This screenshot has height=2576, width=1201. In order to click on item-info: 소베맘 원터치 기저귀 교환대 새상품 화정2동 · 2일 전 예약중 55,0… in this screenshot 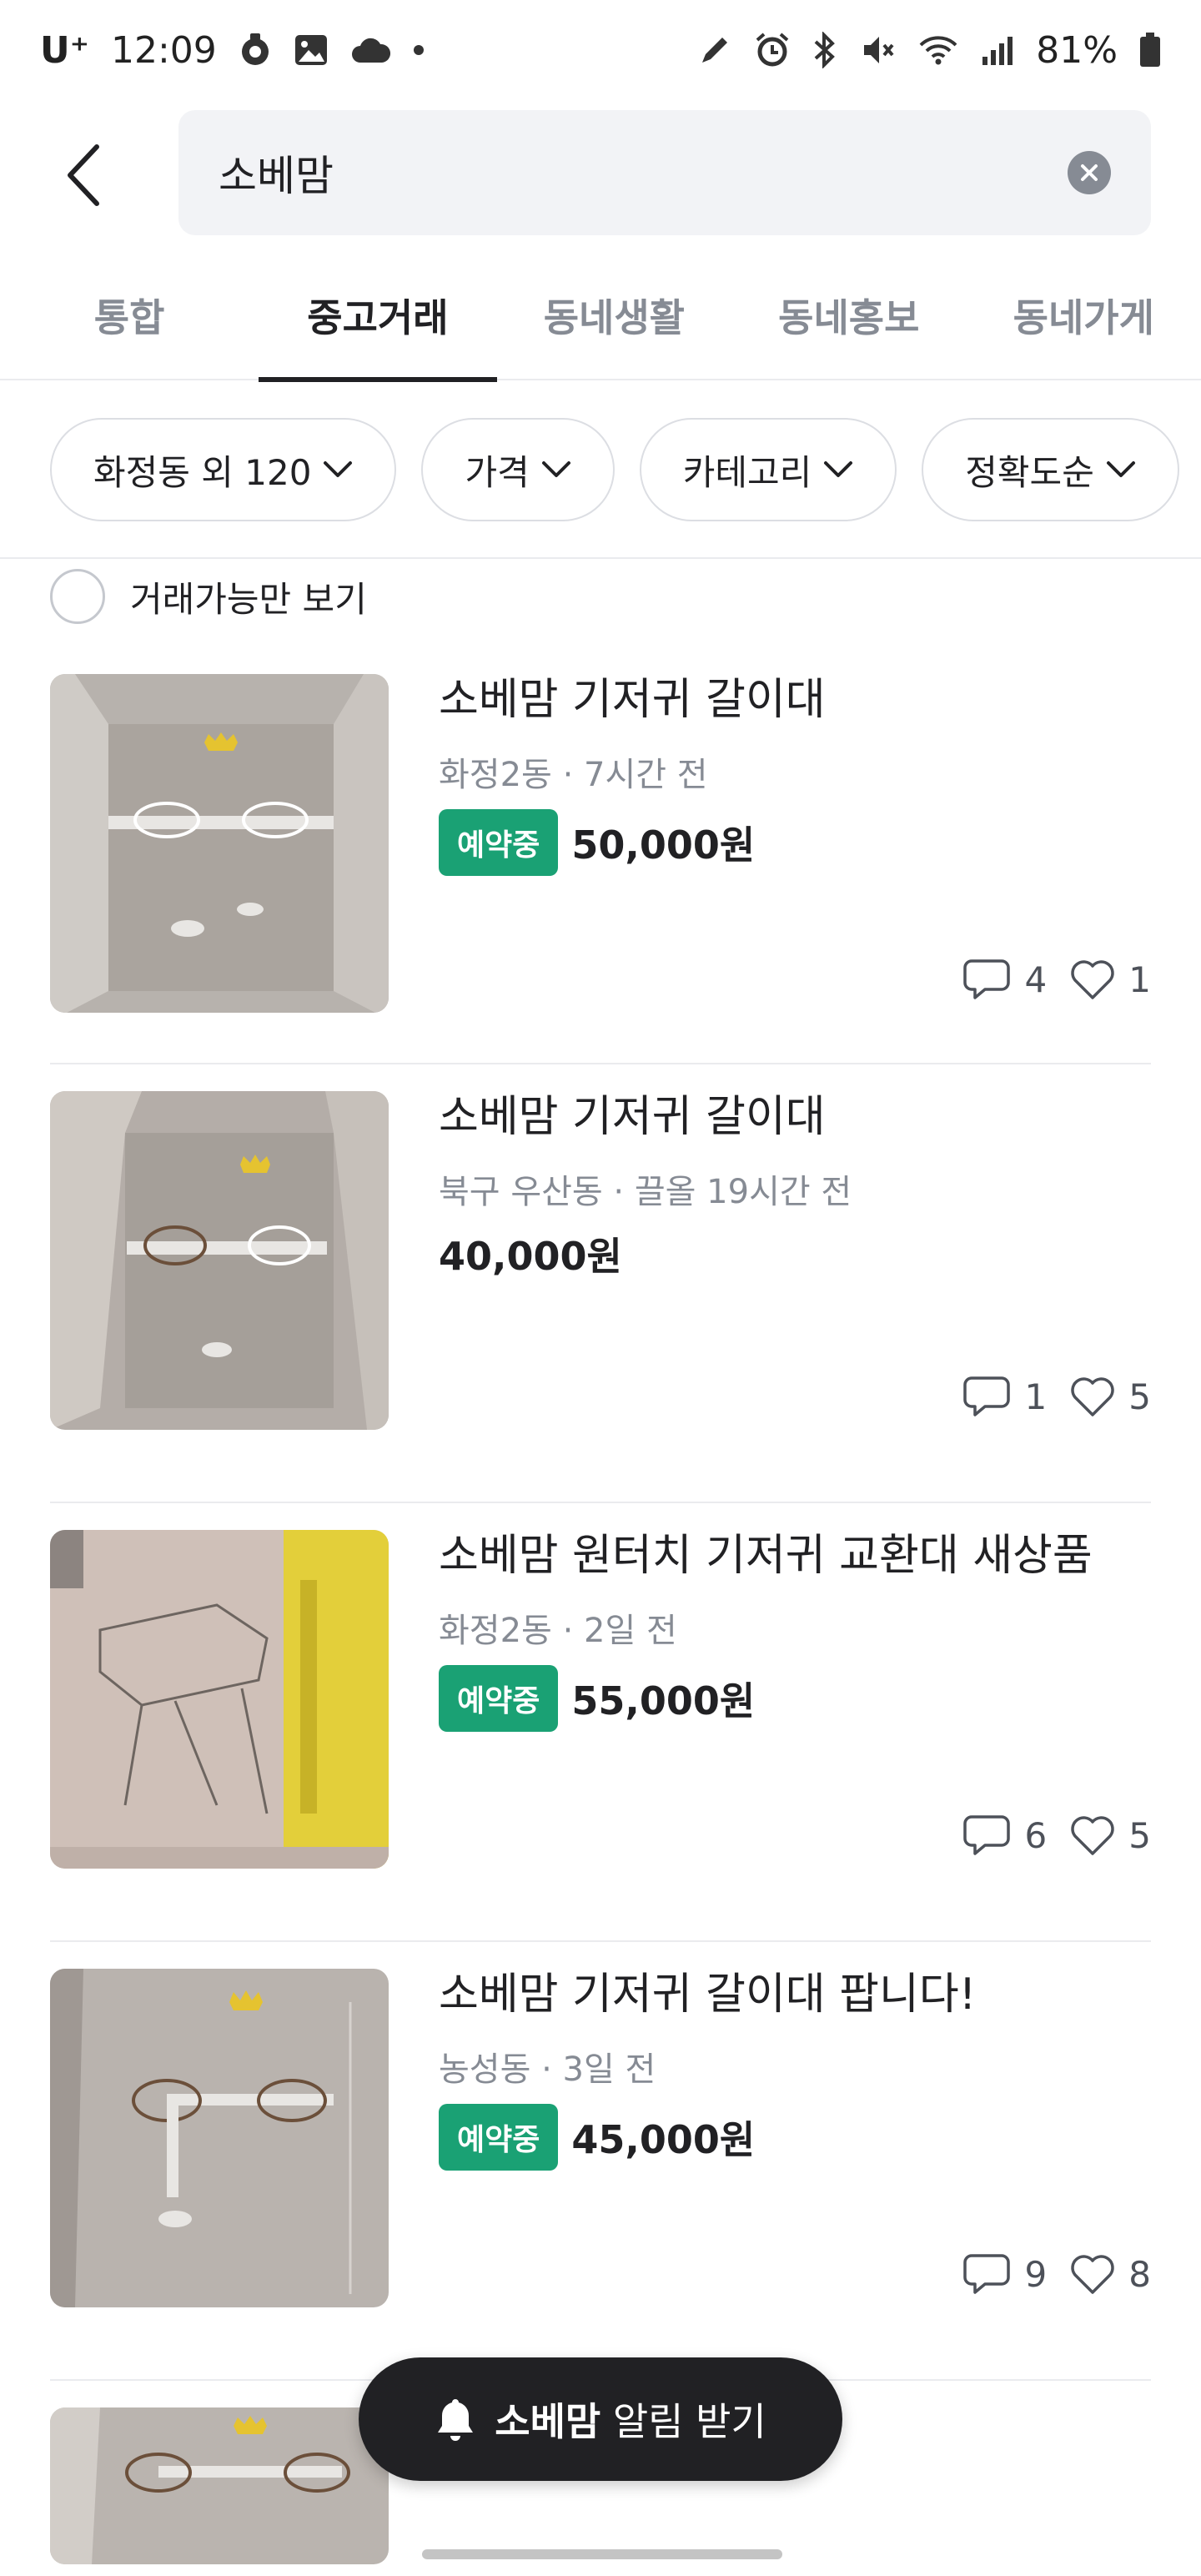, I will do `click(795, 1630)`.